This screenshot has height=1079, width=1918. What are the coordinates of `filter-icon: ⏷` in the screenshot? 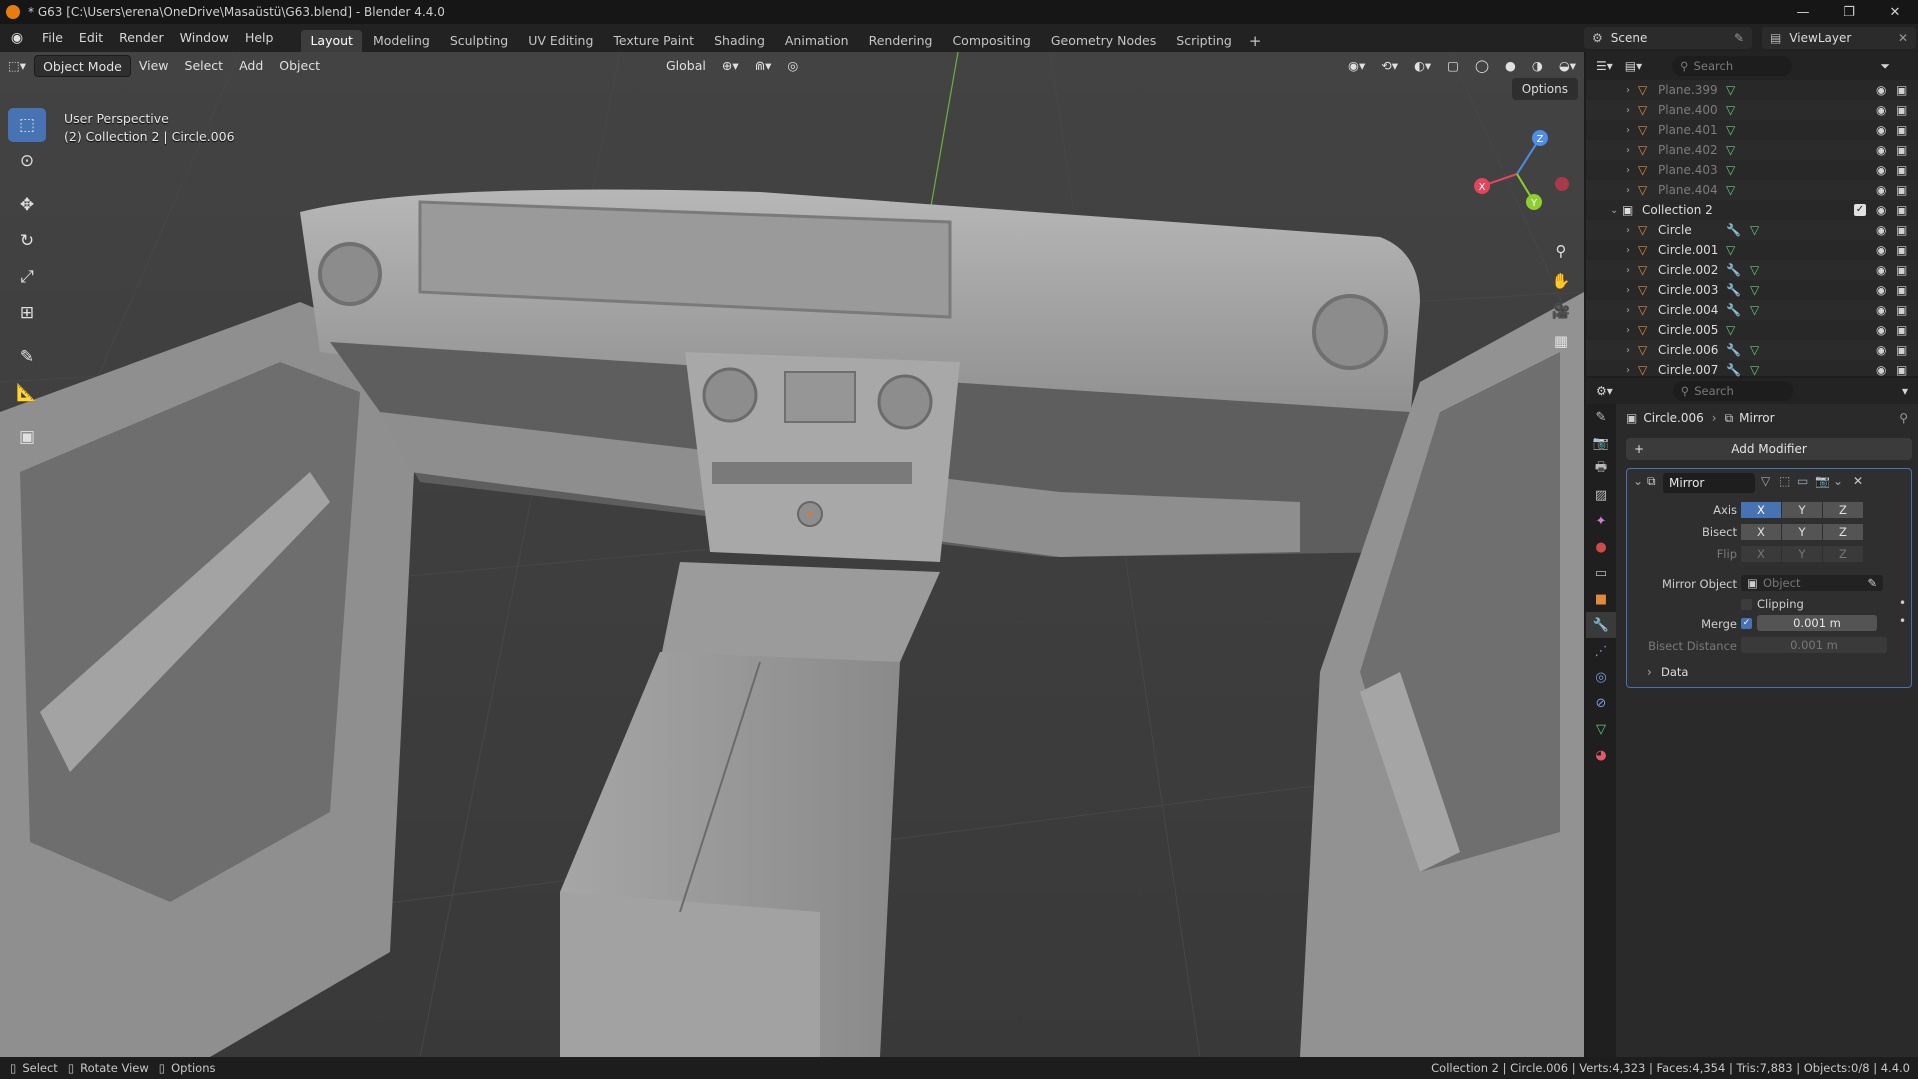 It's located at (1885, 66).